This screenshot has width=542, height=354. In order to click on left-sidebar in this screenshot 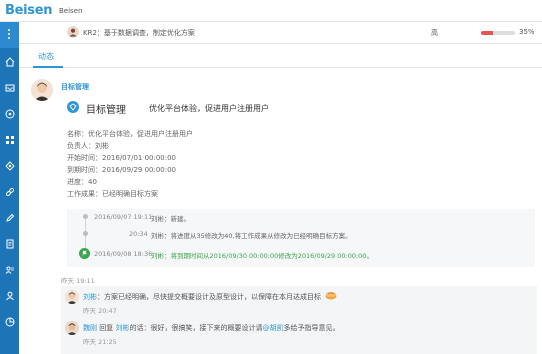, I will do `click(9, 188)`.